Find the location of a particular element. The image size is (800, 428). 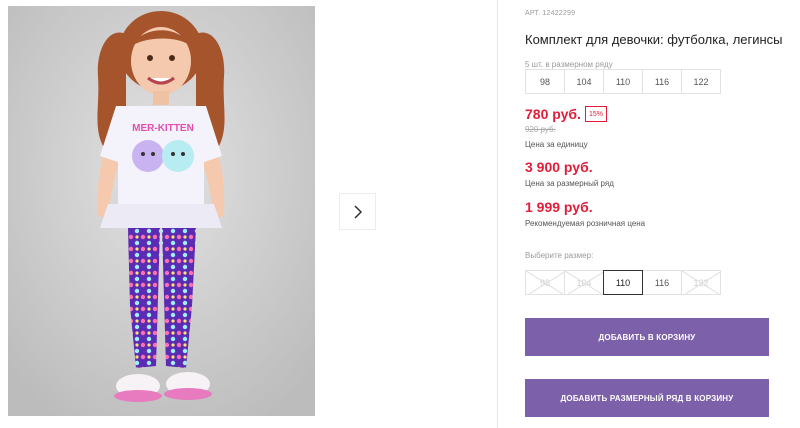

size-row-item: 116 is located at coordinates (662, 81).